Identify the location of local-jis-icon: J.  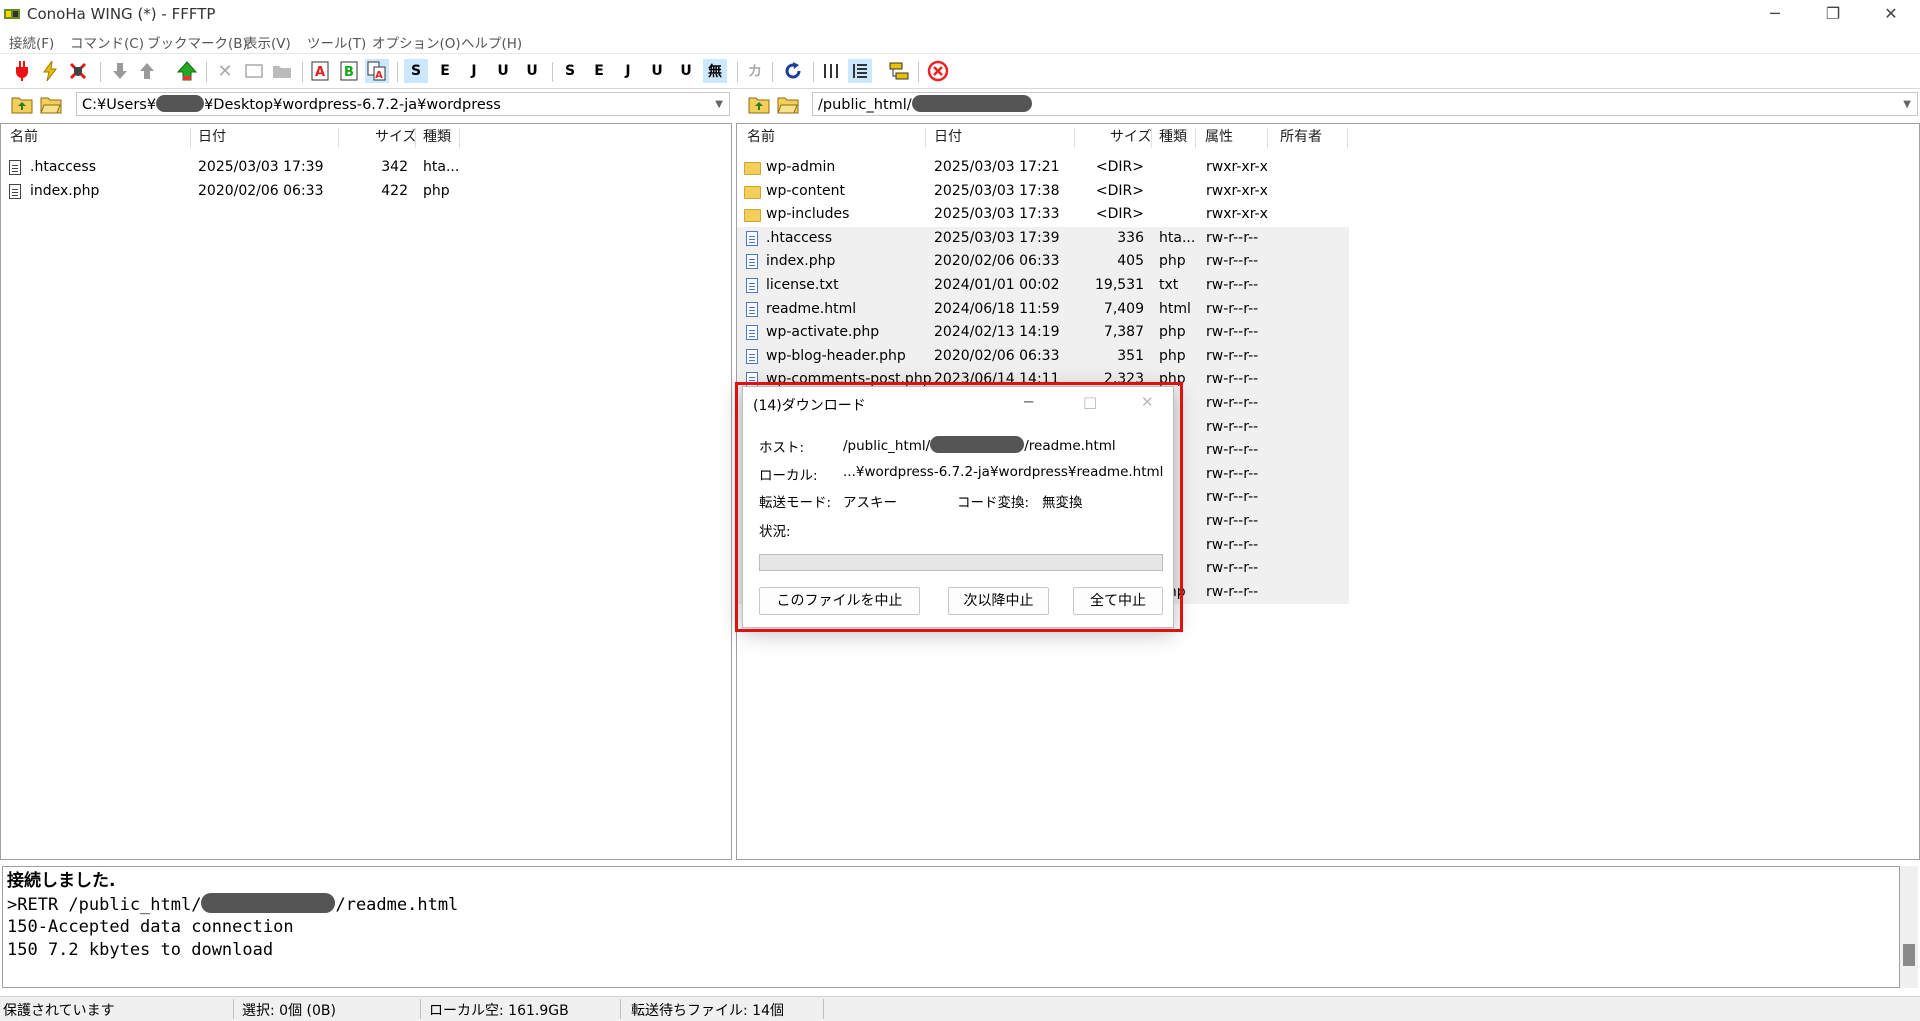
(628, 71).